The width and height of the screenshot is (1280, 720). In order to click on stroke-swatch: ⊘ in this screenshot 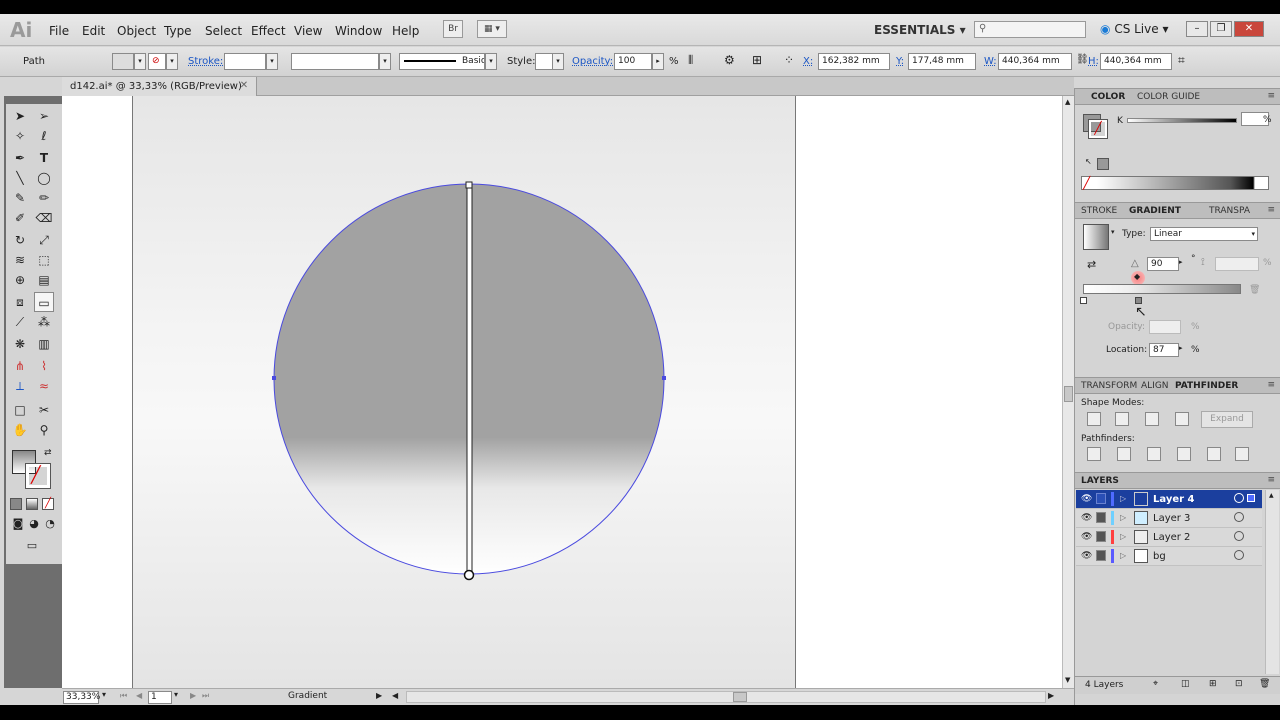, I will do `click(157, 61)`.